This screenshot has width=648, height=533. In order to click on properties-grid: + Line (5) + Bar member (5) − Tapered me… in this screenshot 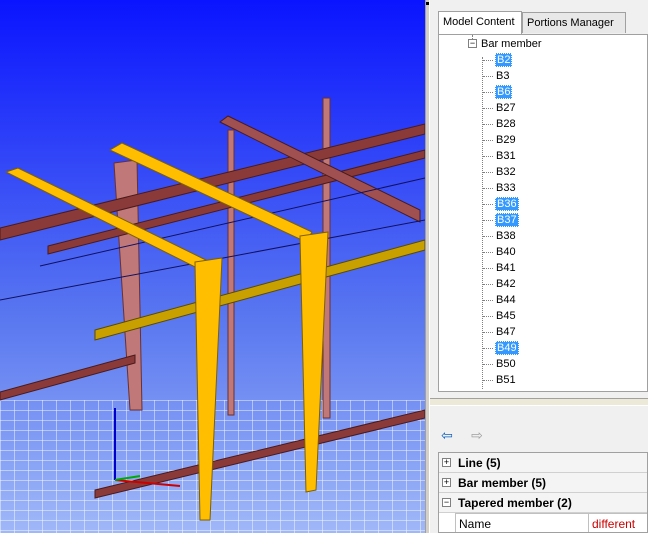, I will do `click(543, 492)`.